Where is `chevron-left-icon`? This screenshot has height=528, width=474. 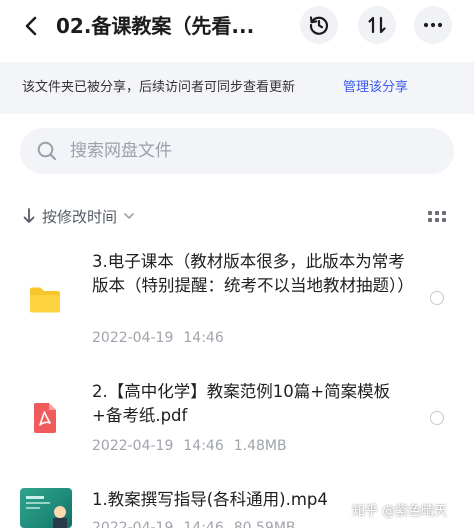
chevron-left-icon is located at coordinates (31, 26).